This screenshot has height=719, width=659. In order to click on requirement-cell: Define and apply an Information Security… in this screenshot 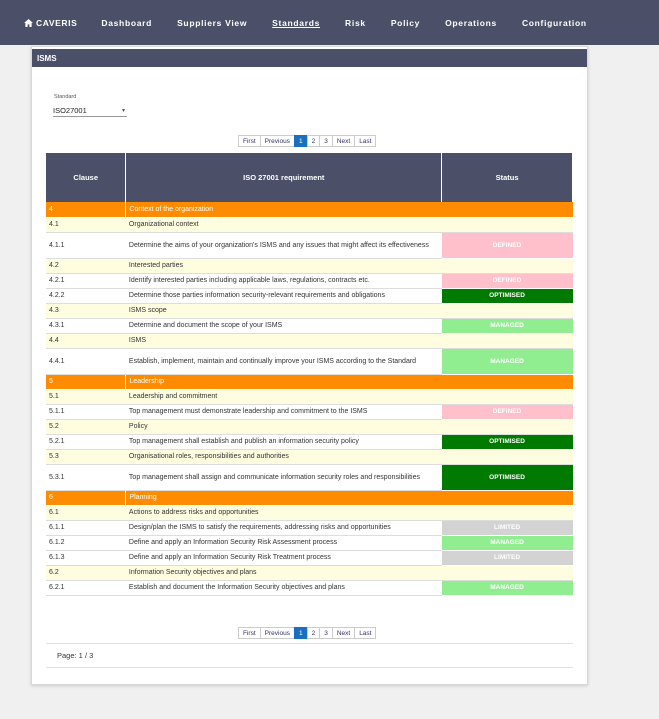, I will do `click(283, 543)`.